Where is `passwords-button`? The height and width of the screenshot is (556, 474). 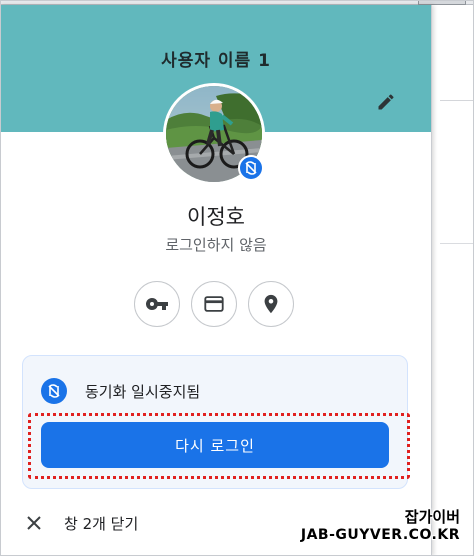
passwords-button is located at coordinates (157, 304).